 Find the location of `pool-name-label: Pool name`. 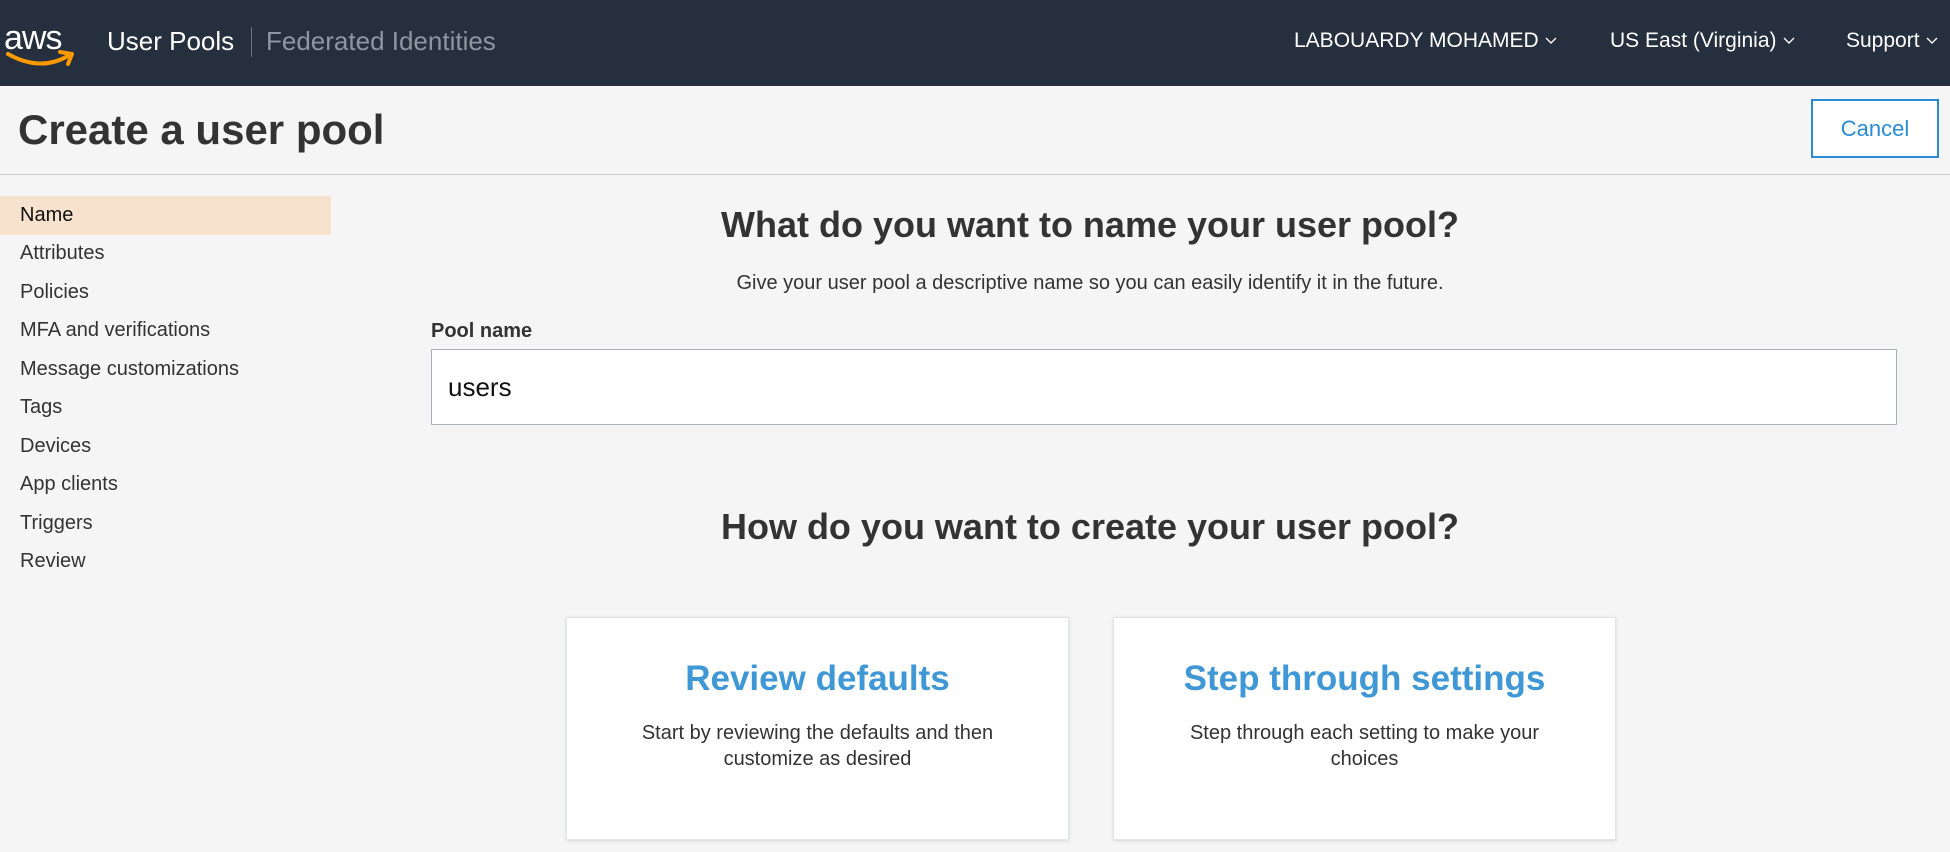

pool-name-label: Pool name is located at coordinates (482, 331).